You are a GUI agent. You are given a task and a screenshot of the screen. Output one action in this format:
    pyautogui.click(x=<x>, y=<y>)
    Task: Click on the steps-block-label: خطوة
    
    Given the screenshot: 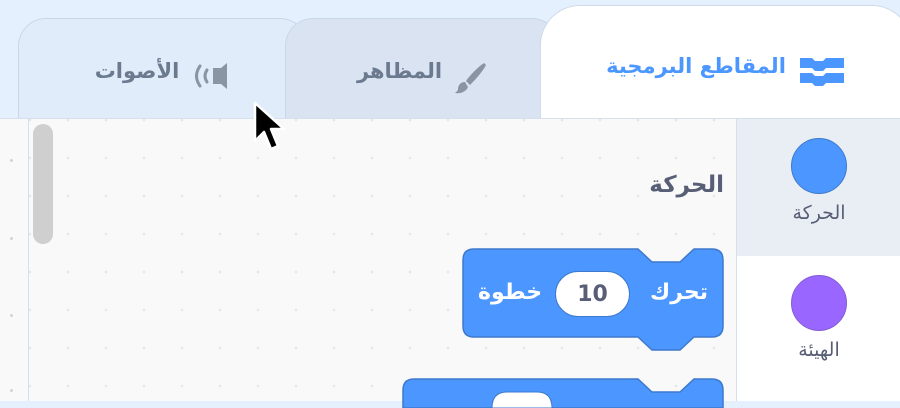 What is the action you would take?
    pyautogui.click(x=510, y=292)
    